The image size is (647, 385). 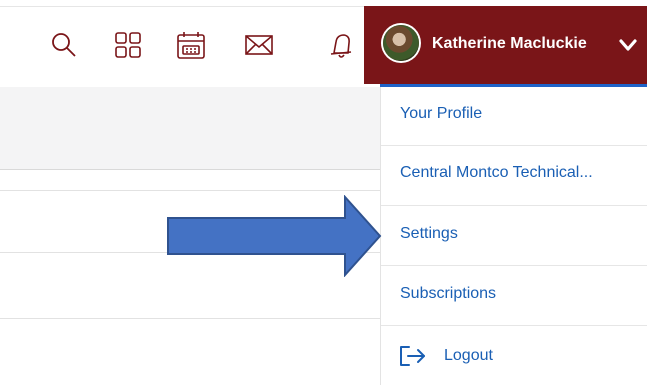 I want to click on page-header-band, so click(x=190, y=128).